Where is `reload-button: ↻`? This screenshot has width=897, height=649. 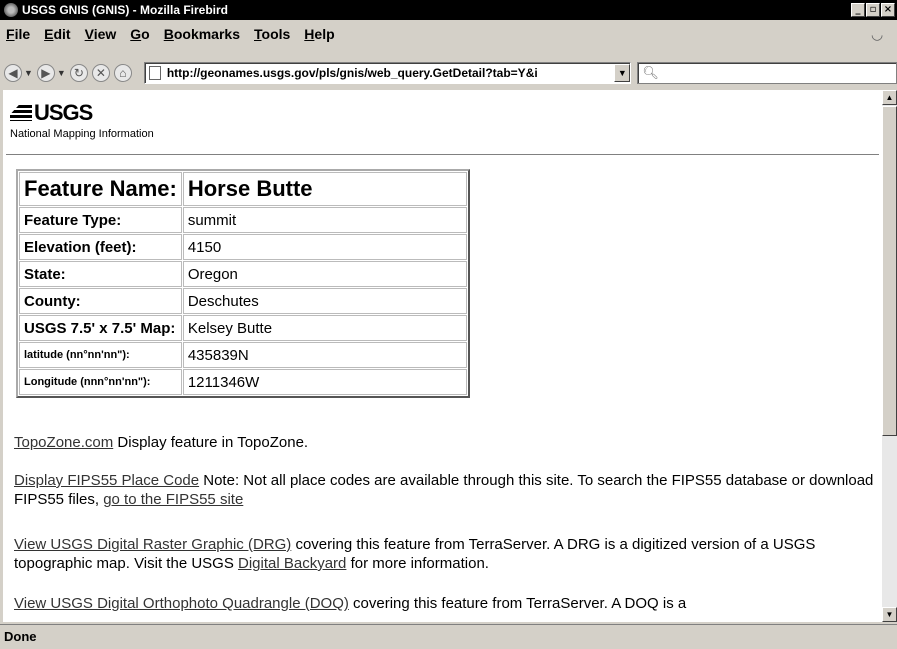 reload-button: ↻ is located at coordinates (78, 73).